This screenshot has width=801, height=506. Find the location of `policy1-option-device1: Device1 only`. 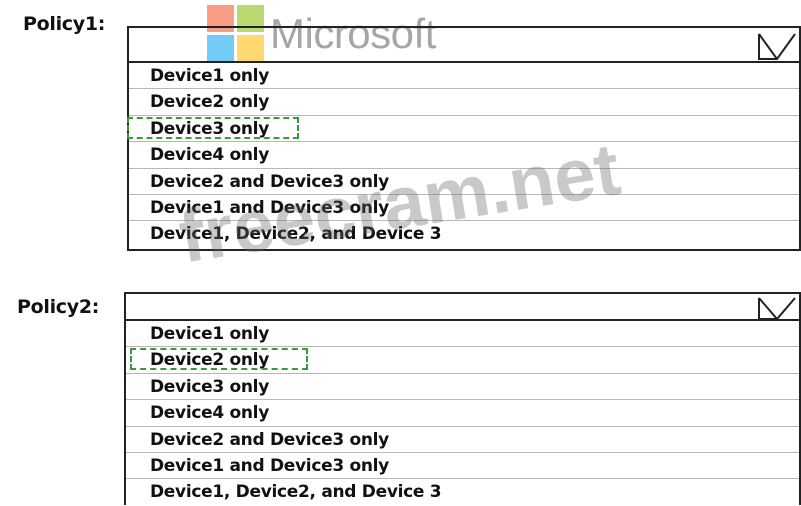

policy1-option-device1: Device1 only is located at coordinates (464, 76).